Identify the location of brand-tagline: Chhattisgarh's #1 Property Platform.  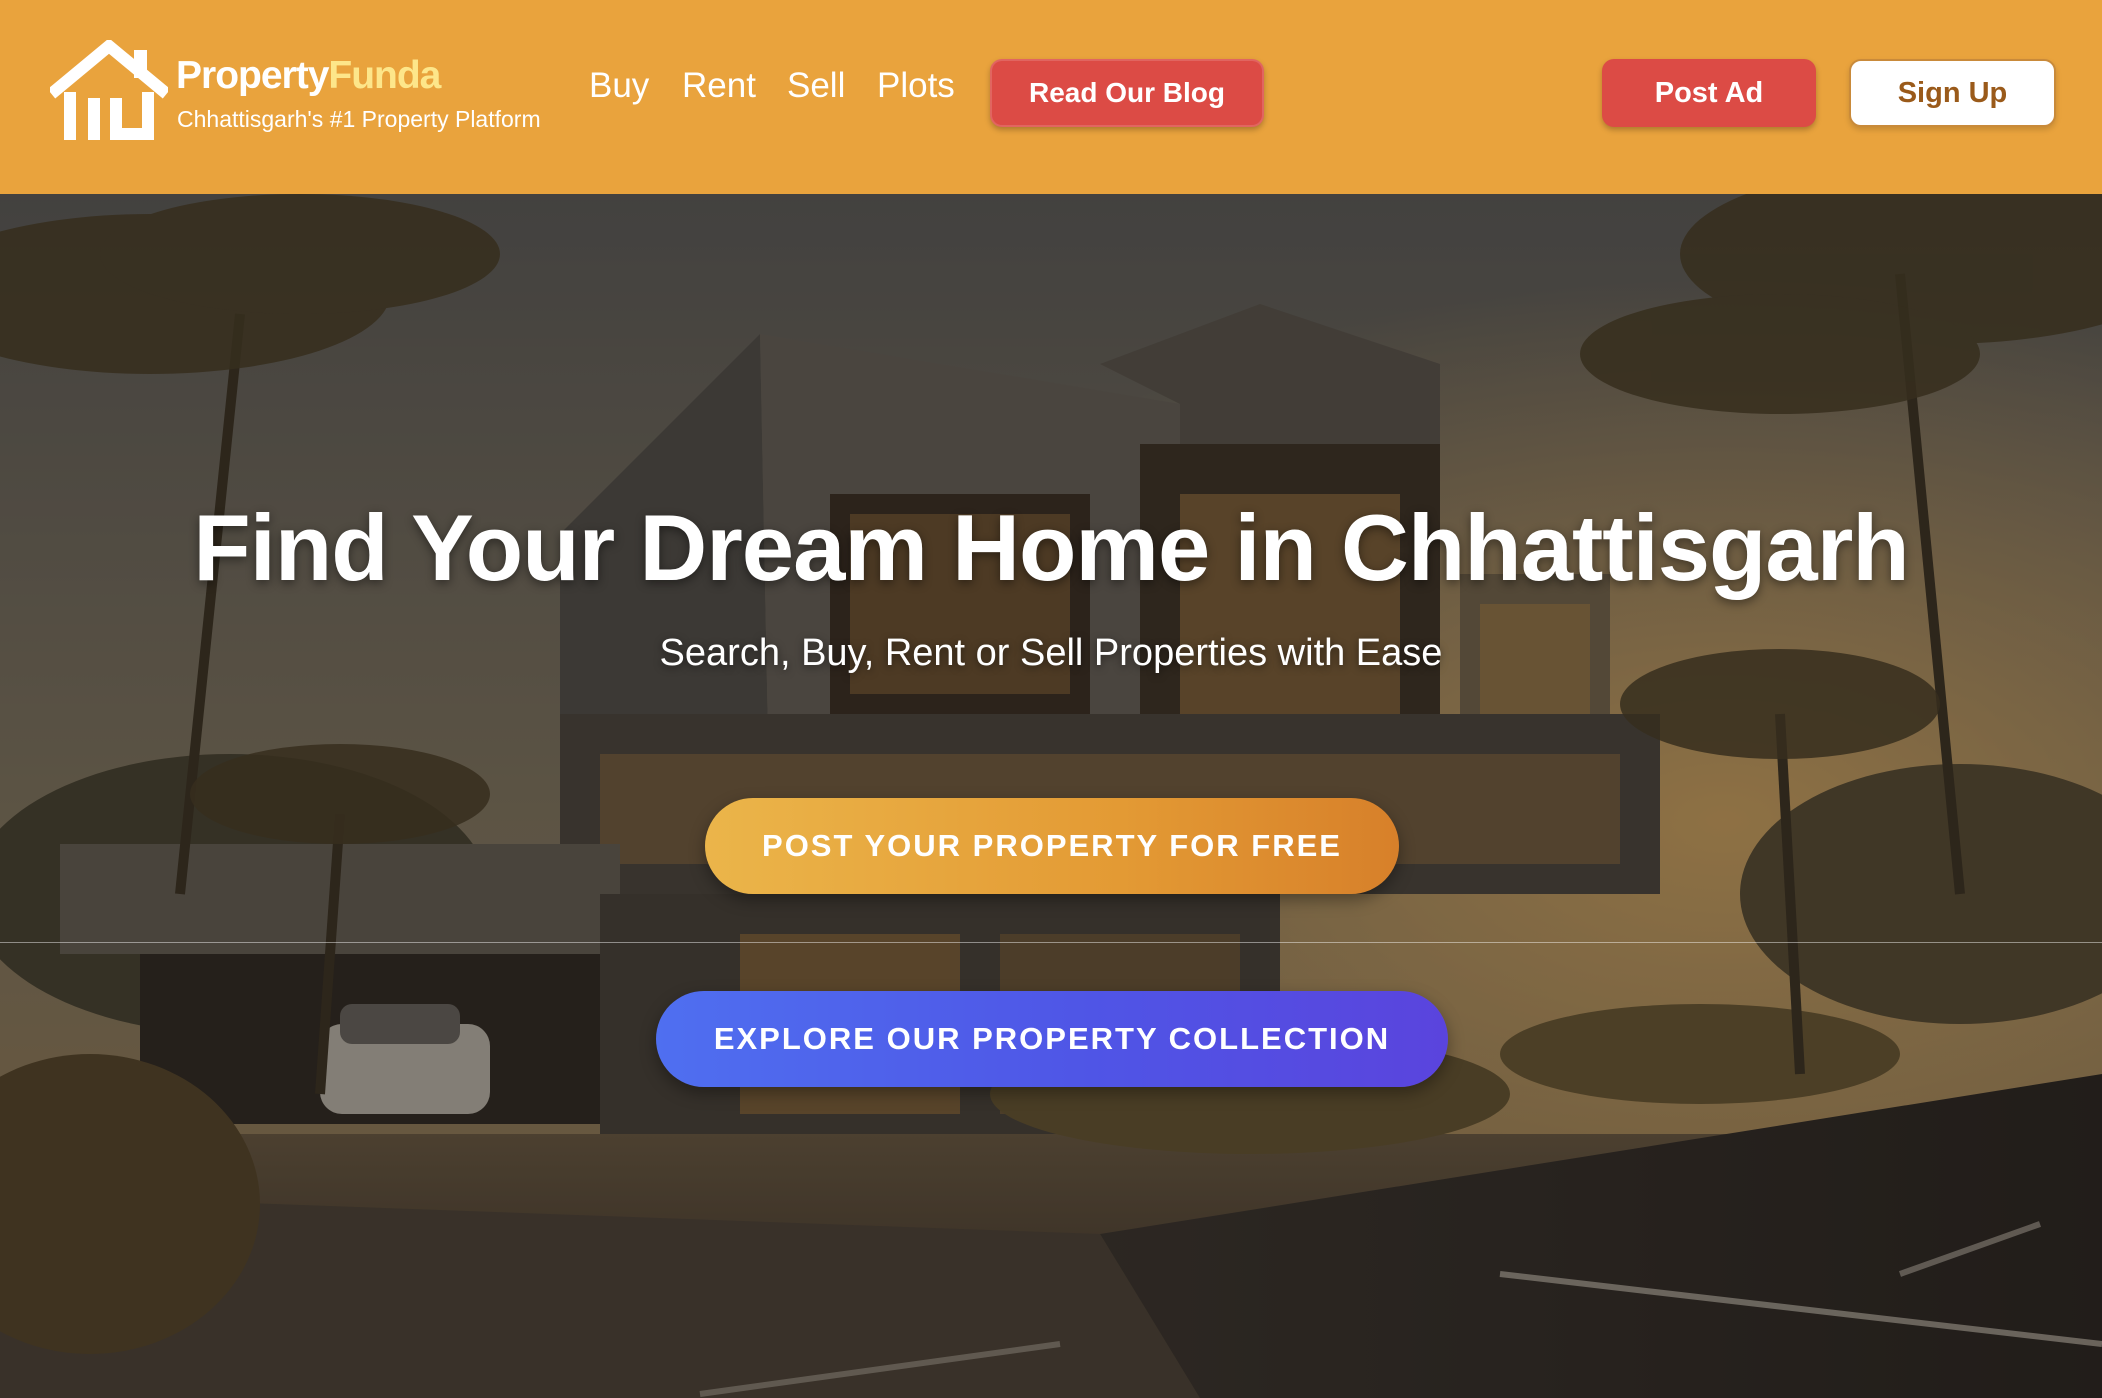
(359, 119).